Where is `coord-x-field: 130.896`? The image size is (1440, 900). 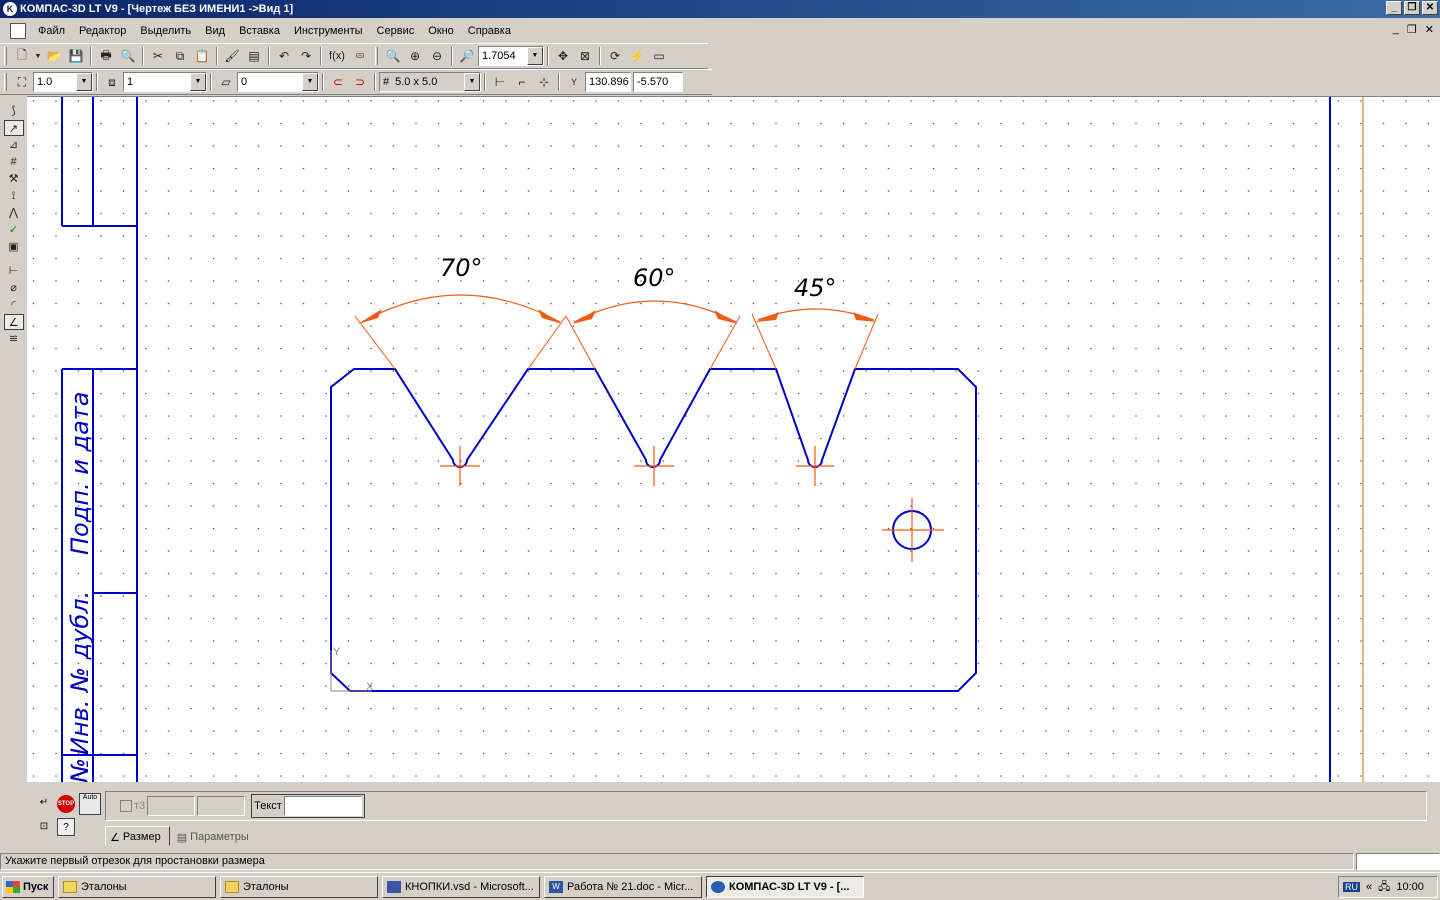
coord-x-field: 130.896 is located at coordinates (608, 82).